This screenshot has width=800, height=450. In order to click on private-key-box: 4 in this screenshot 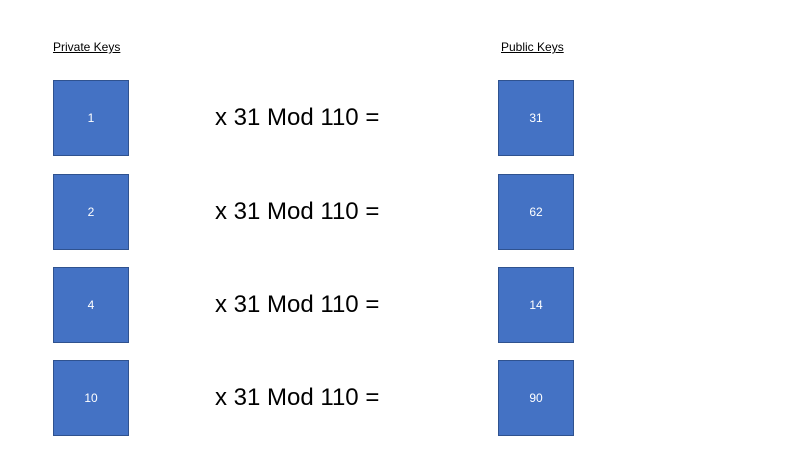, I will do `click(91, 305)`.